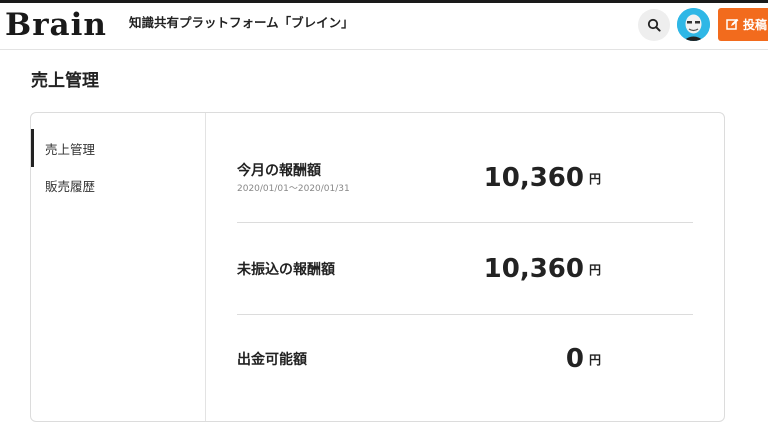 This screenshot has width=768, height=422. What do you see at coordinates (755, 25) in the screenshot?
I see `post-button-label: 投稿` at bounding box center [755, 25].